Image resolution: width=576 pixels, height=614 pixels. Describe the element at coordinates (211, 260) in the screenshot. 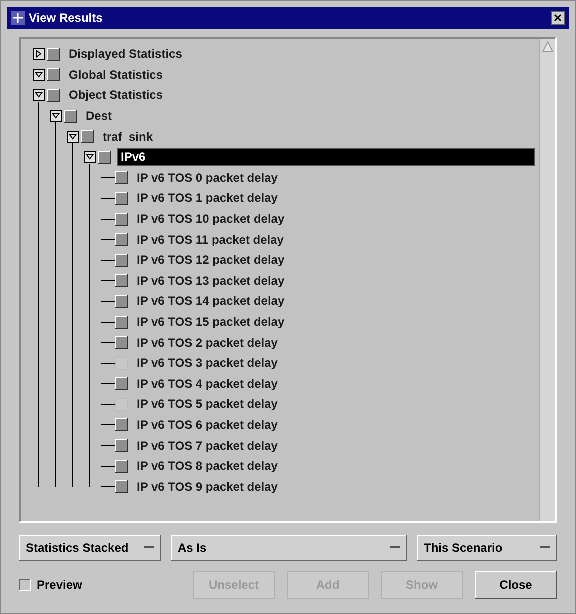

I see `tree-item: IP v6 TOS 12 packet delay` at that location.